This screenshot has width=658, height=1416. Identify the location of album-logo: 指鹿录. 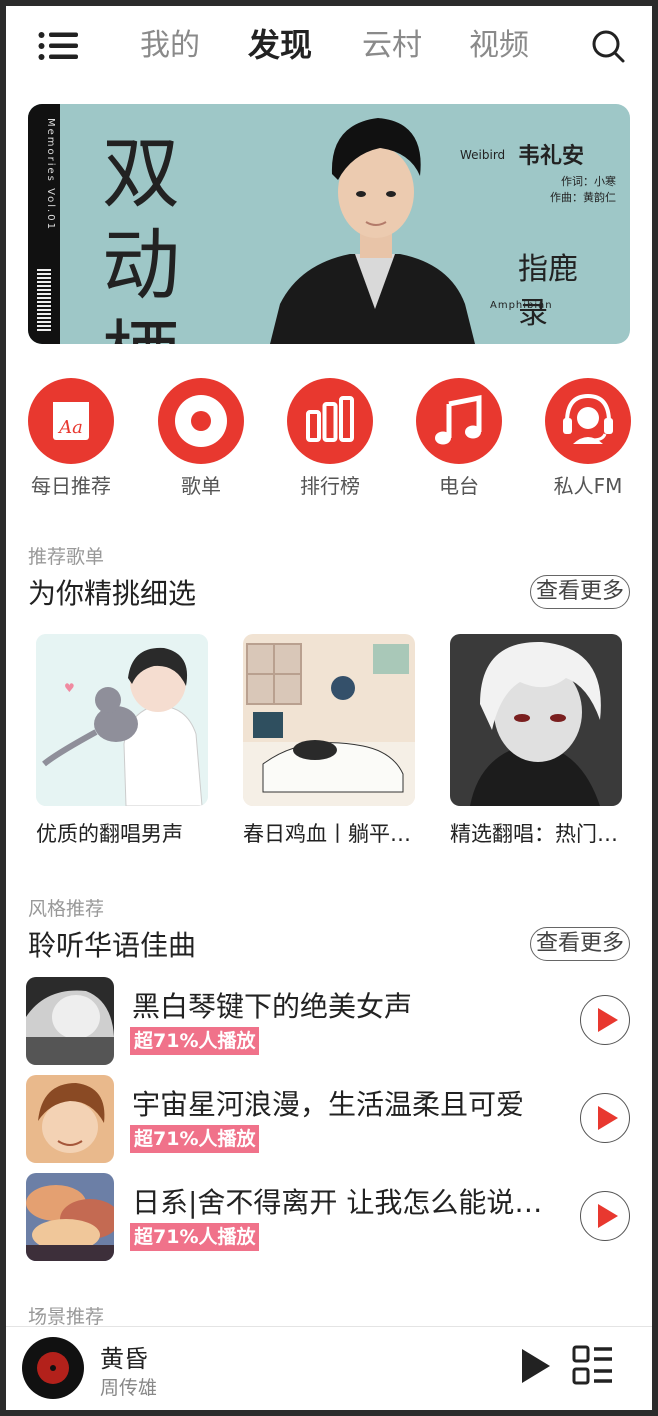
(548, 291).